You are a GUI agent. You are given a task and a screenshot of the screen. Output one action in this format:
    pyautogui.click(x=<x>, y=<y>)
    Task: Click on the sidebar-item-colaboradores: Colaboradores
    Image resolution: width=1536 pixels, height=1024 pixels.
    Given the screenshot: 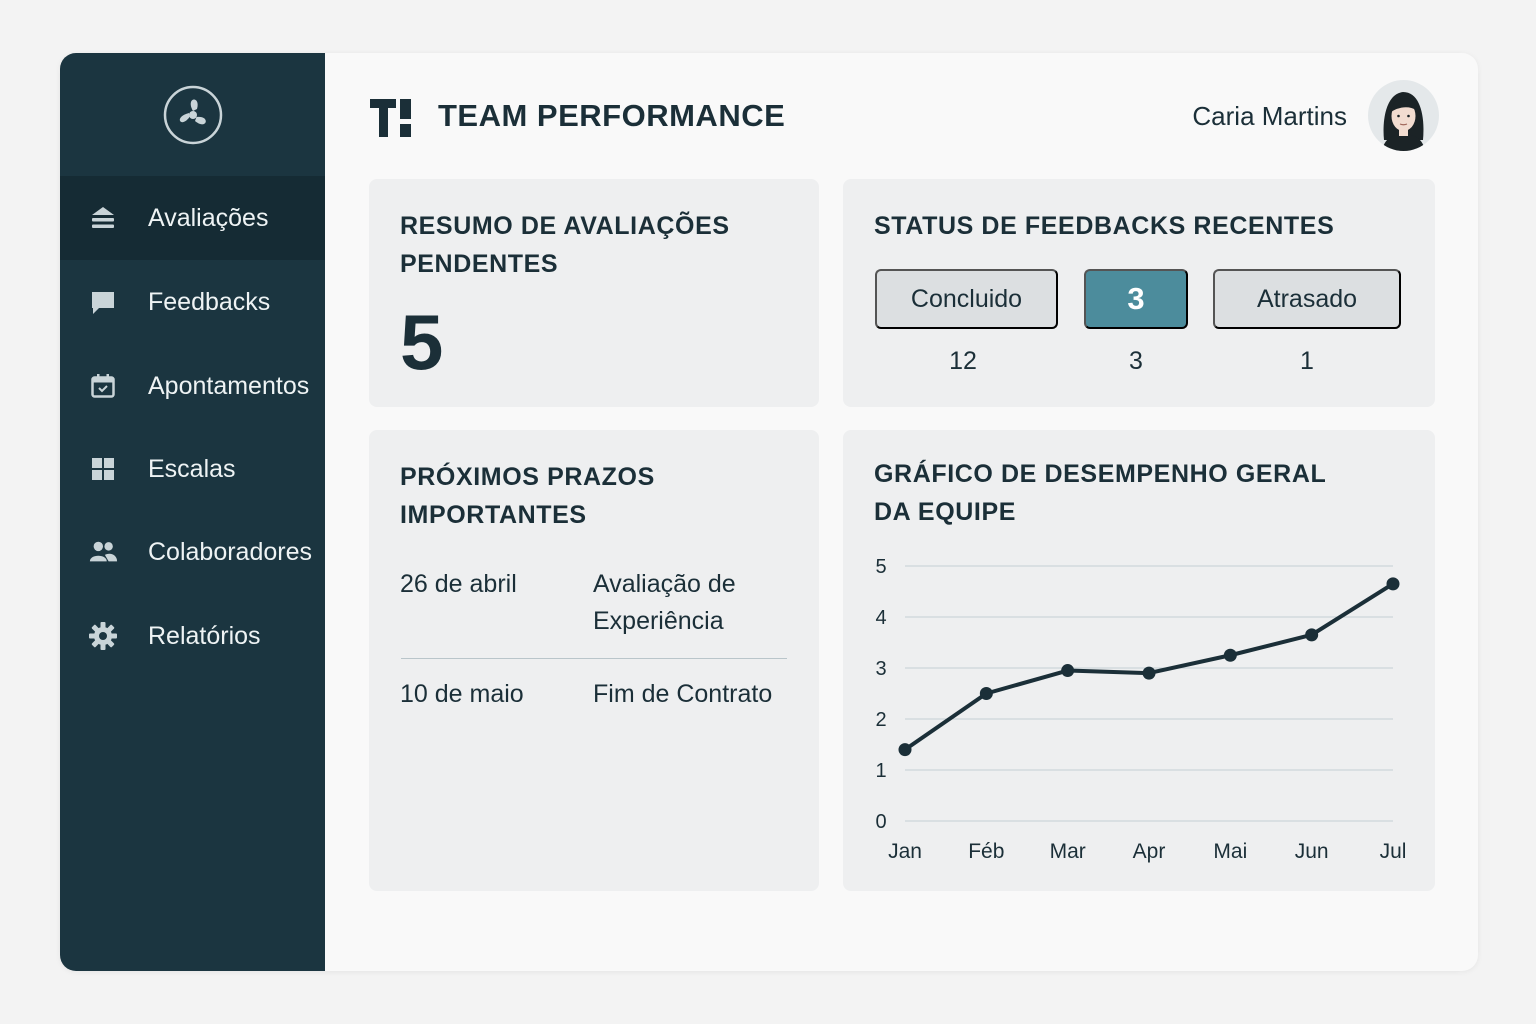 What is the action you would take?
    pyautogui.click(x=192, y=552)
    